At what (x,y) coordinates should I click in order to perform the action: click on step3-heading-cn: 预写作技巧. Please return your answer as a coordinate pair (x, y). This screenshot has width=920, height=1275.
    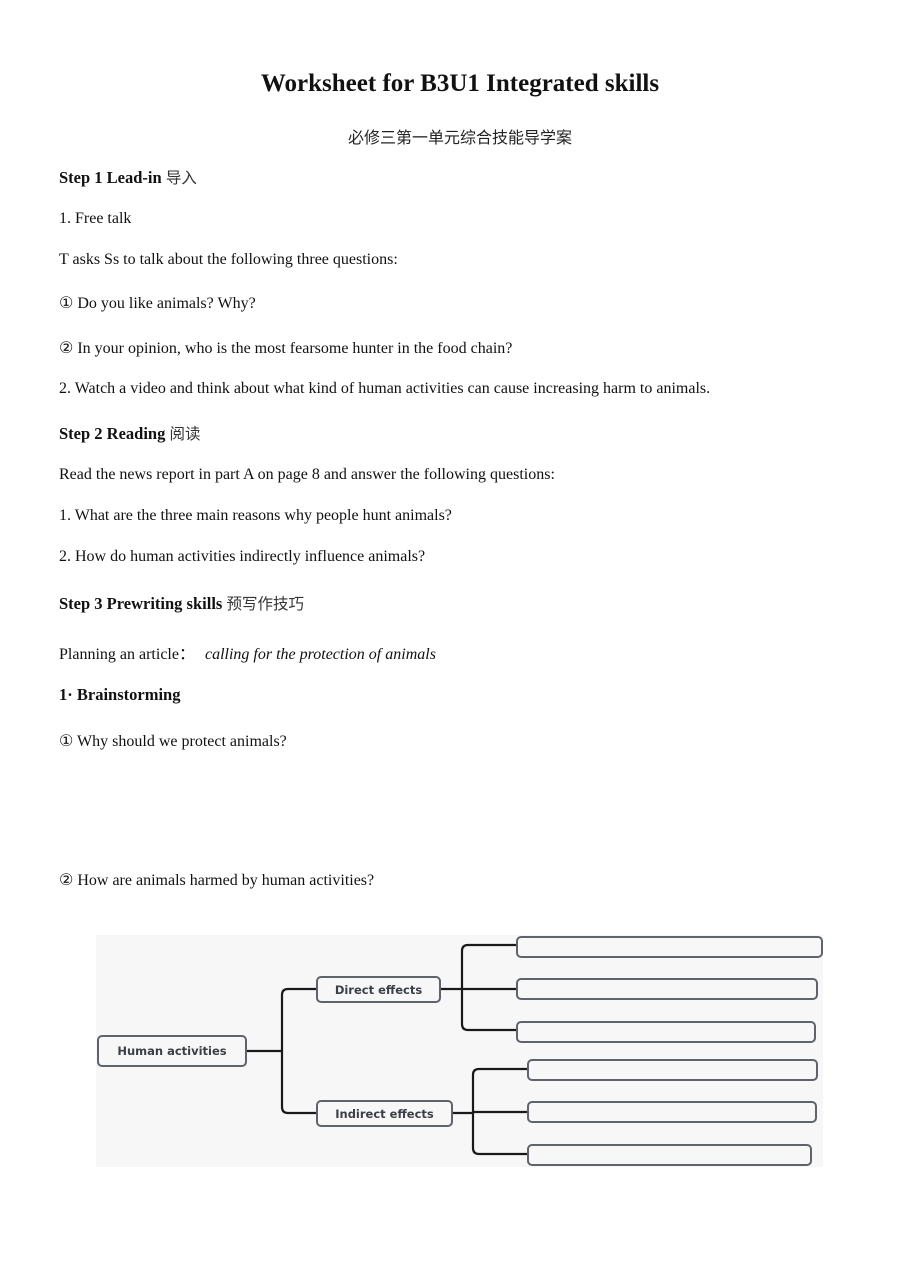
    Looking at the image, I should click on (265, 604).